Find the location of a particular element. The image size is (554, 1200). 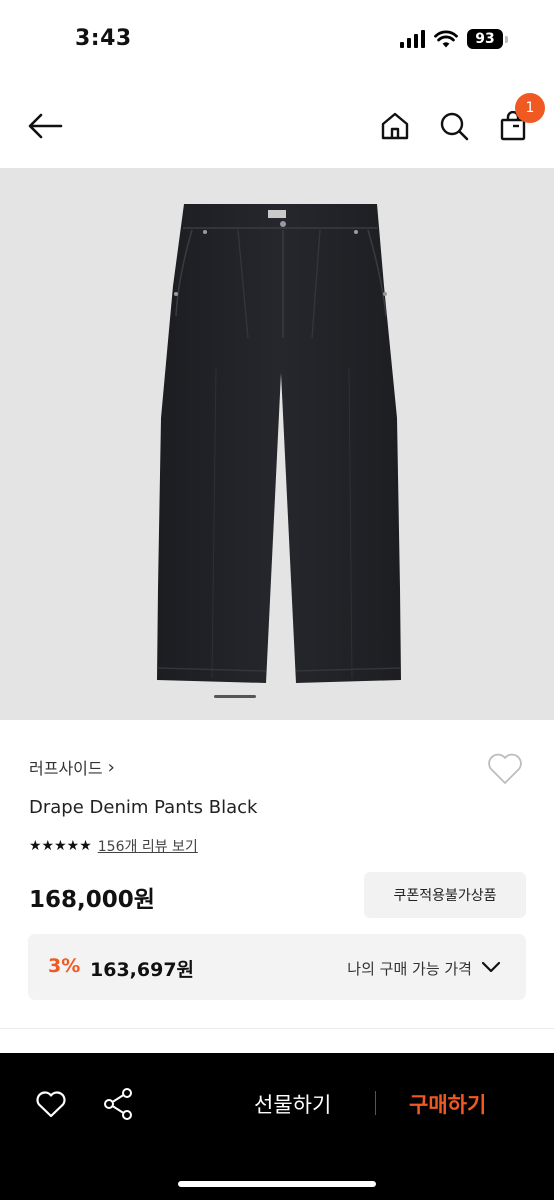

product-name: Drape Denim Pants Black is located at coordinates (143, 807).